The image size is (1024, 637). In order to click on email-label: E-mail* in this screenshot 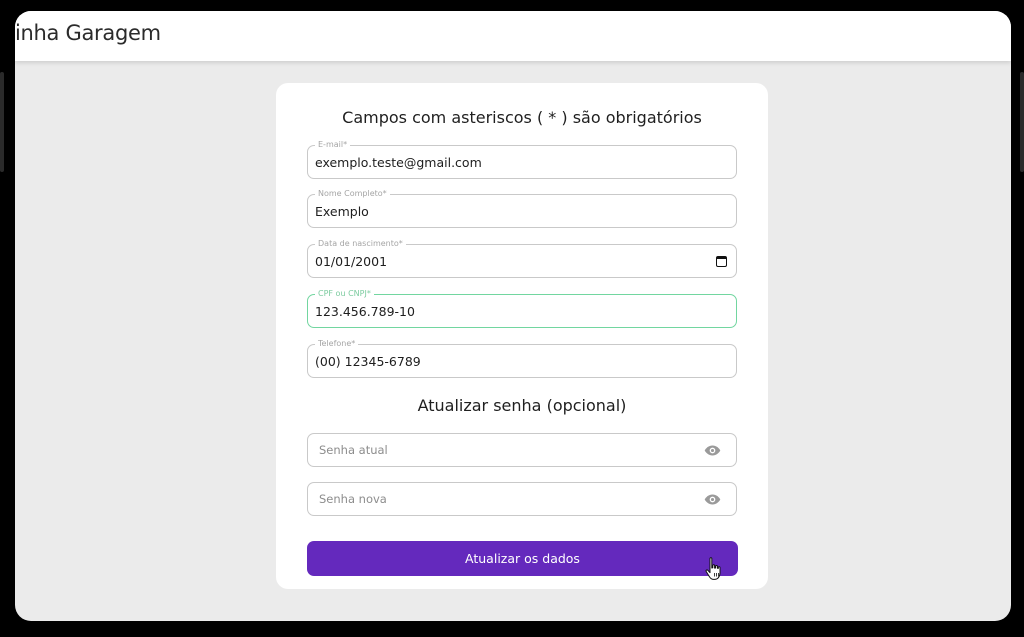, I will do `click(333, 145)`.